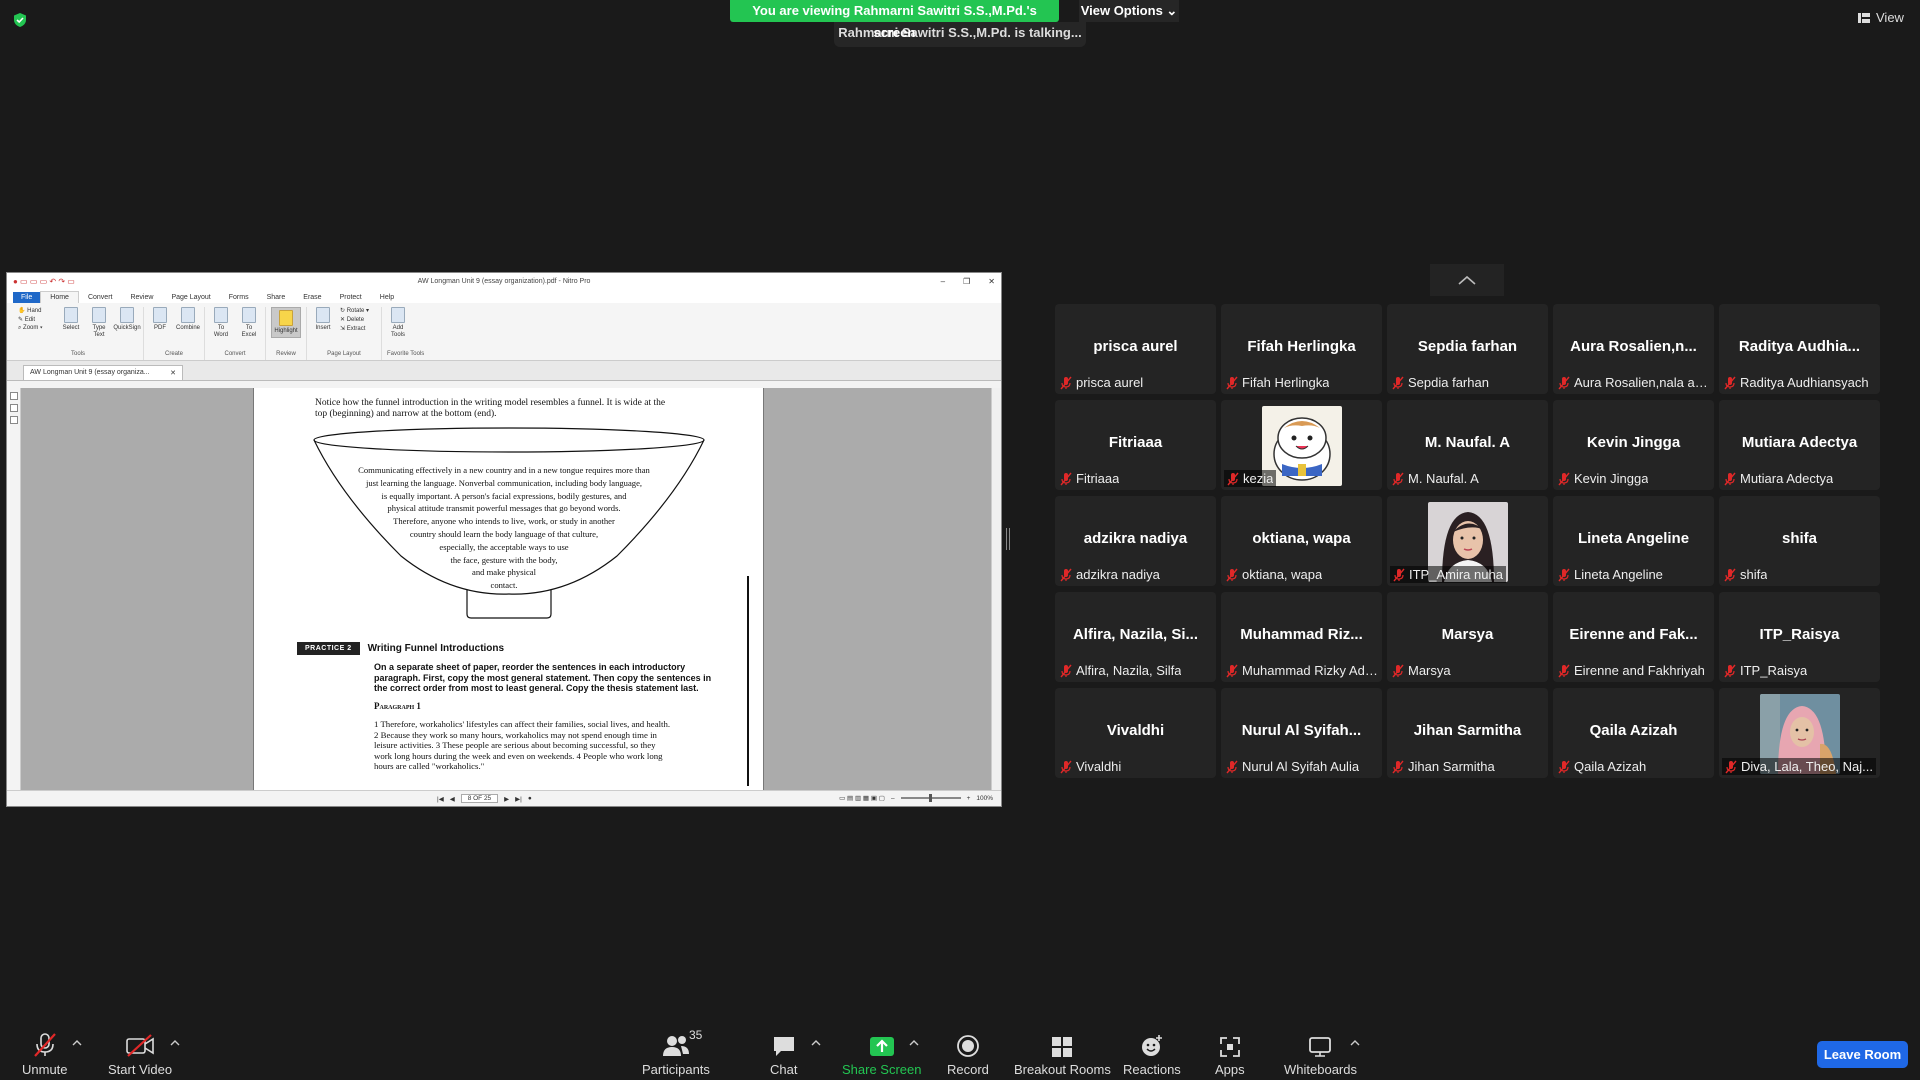 The image size is (1920, 1080). I want to click on participant-tile: adzikra nadiya adzikra nadiya, so click(1135, 541).